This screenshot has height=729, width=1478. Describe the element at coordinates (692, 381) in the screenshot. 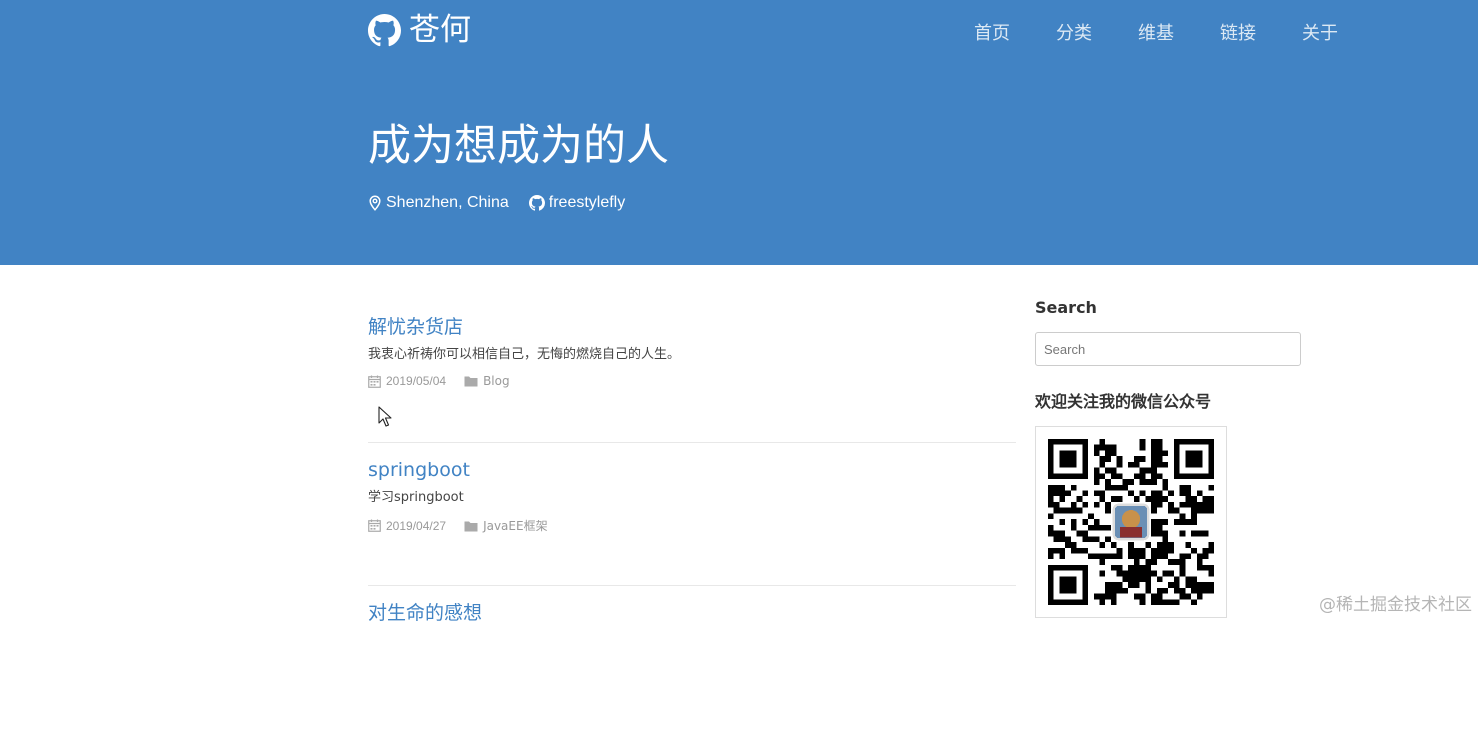

I see `post-meta: 2019/05/04 Blog` at that location.